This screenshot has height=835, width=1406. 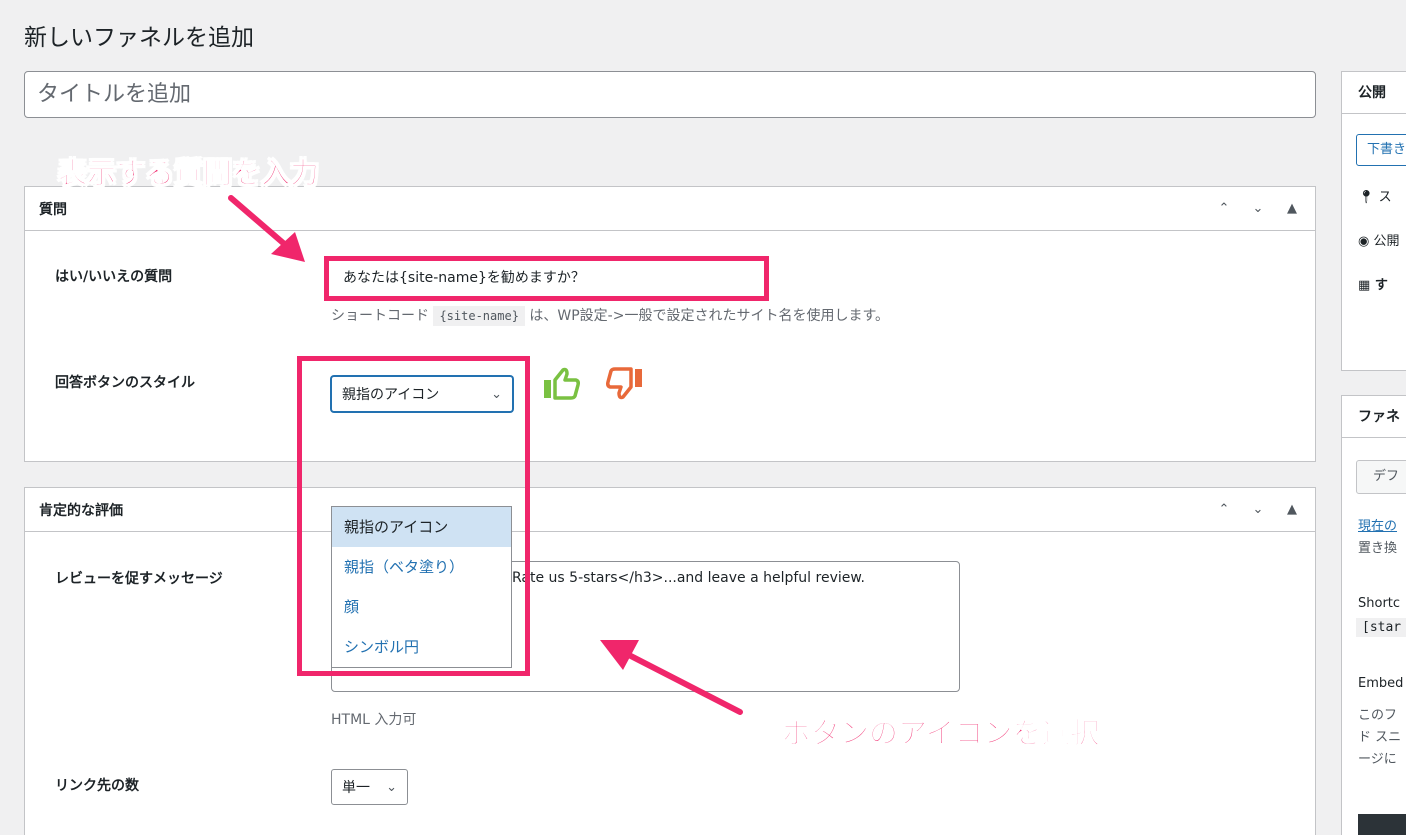 What do you see at coordinates (479, 316) in the screenshot?
I see `help-code: {site-name}` at bounding box center [479, 316].